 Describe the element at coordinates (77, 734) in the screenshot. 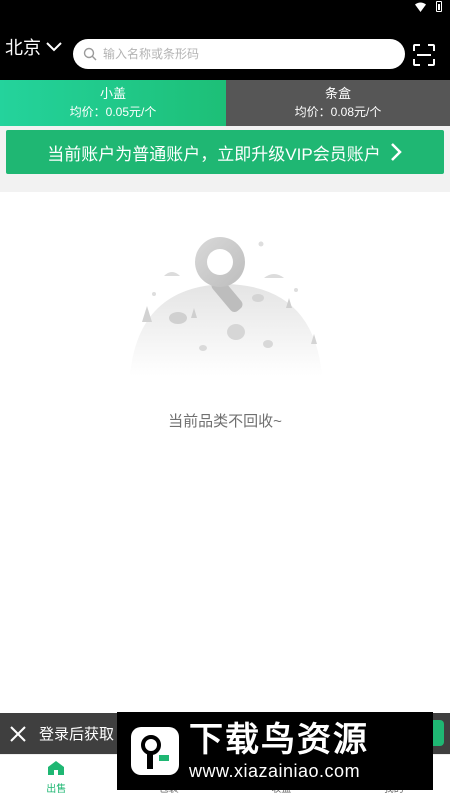

I see `login-prompt-text: 登录后获取` at that location.